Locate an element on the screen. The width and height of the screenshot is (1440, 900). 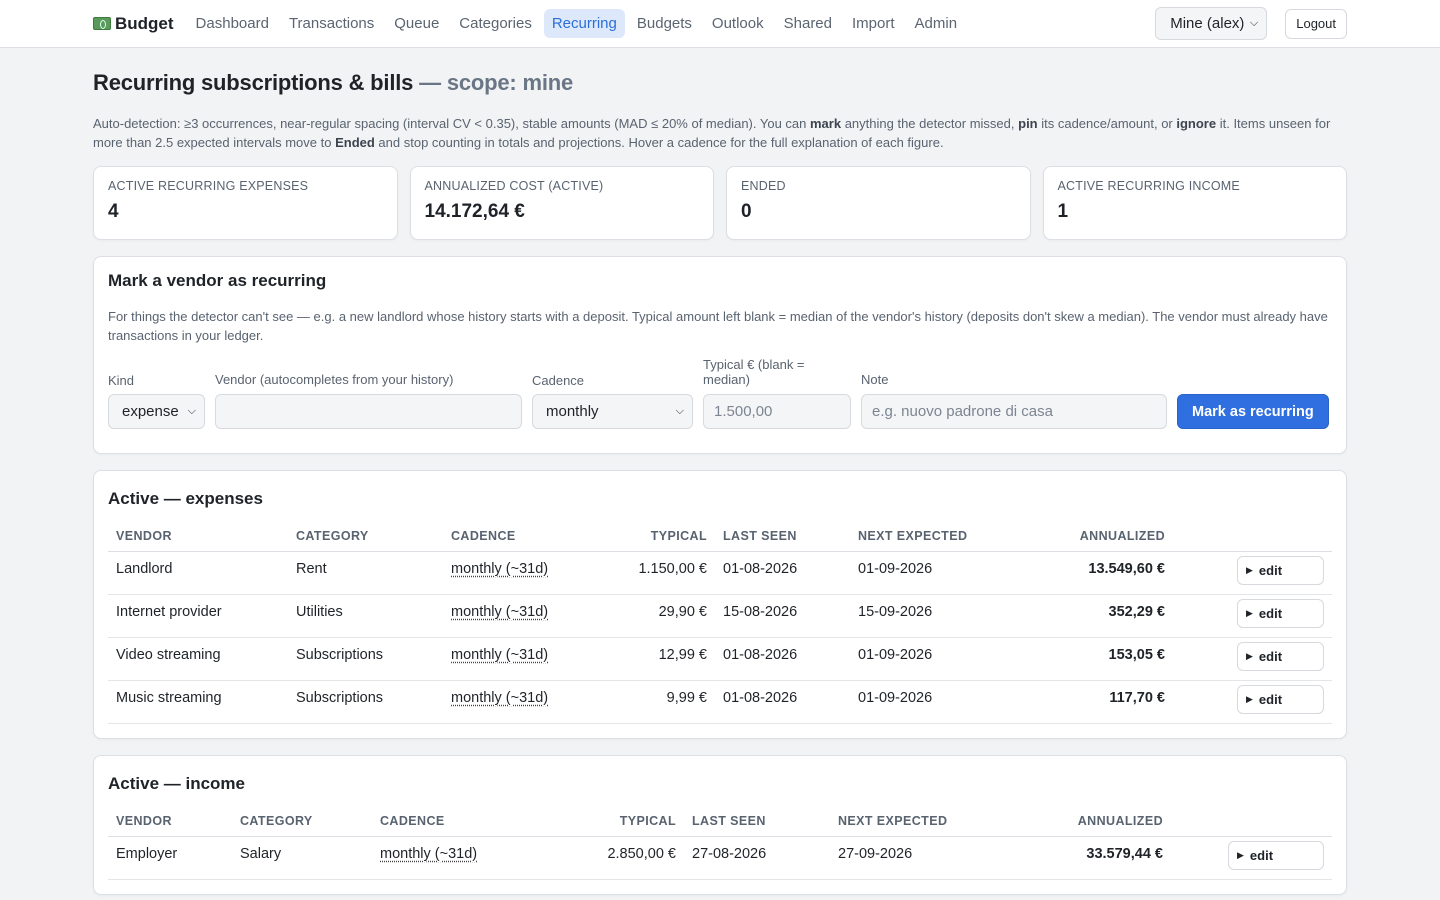
column-header-actions is located at coordinates (1251, 825).